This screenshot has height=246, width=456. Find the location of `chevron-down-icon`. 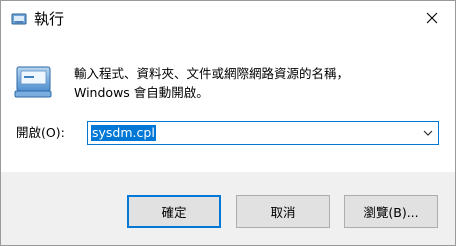

chevron-down-icon is located at coordinates (428, 133).